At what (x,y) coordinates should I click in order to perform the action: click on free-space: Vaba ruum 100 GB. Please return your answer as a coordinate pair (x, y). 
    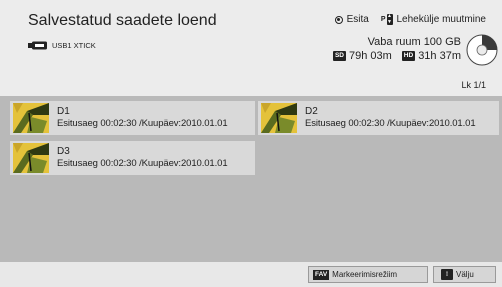
    Looking at the image, I should click on (414, 42).